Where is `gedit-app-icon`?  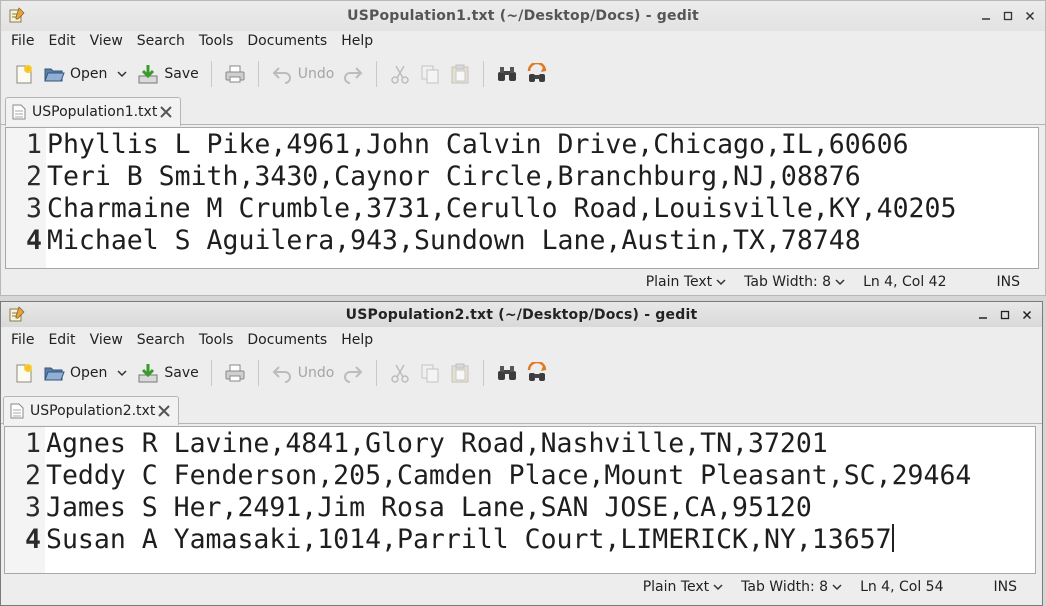
gedit-app-icon is located at coordinates (17, 15).